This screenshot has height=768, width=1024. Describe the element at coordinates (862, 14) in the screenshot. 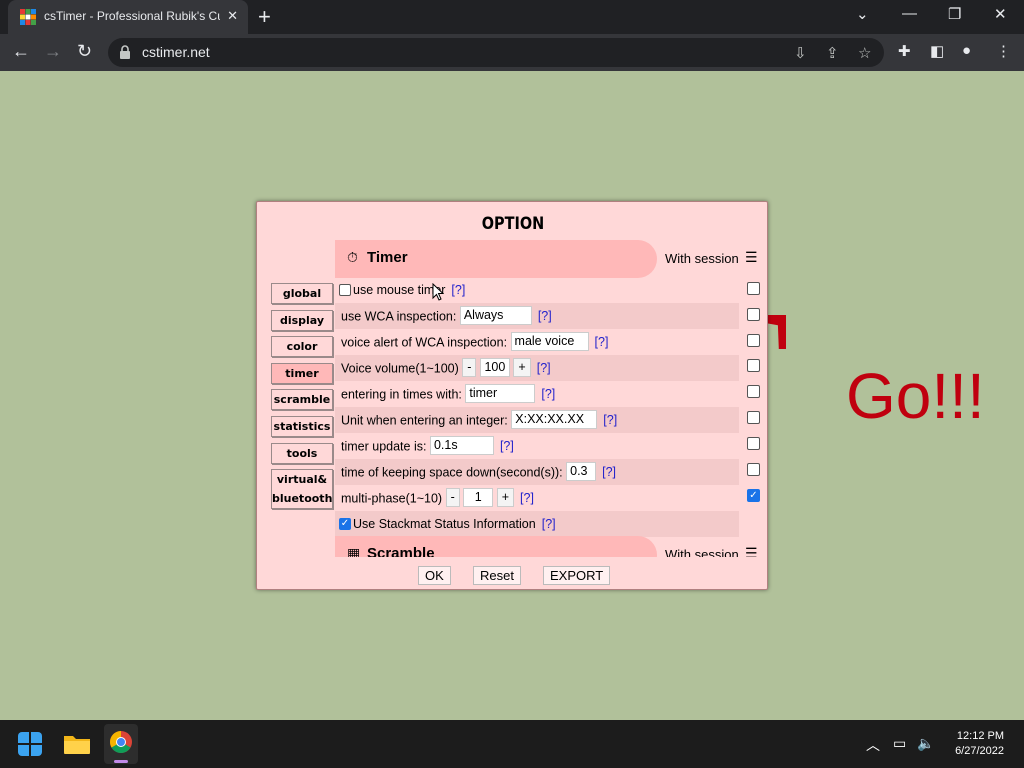

I see `tab-search-chevron-icon: ⌄` at that location.